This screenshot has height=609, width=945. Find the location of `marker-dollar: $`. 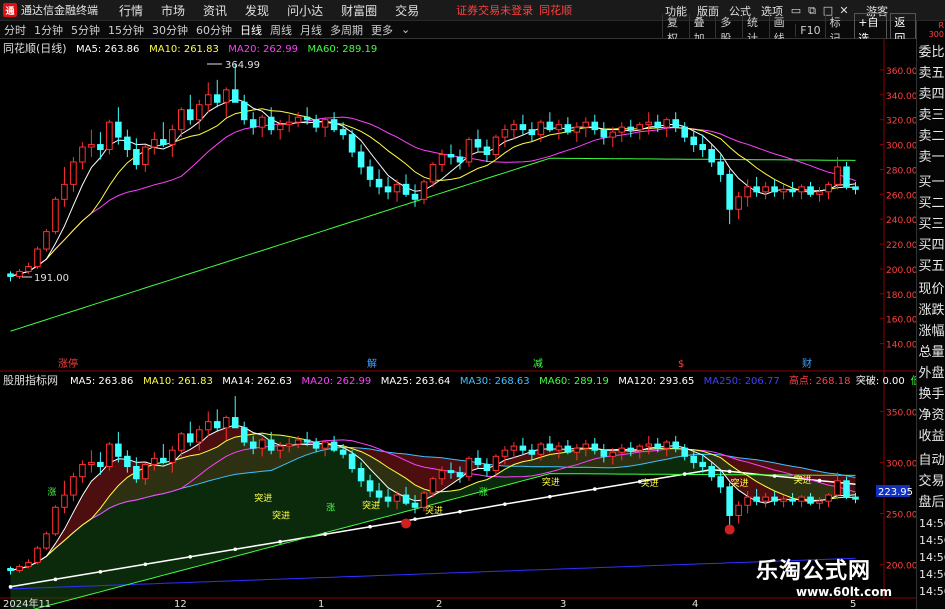

marker-dollar: $ is located at coordinates (681, 364).